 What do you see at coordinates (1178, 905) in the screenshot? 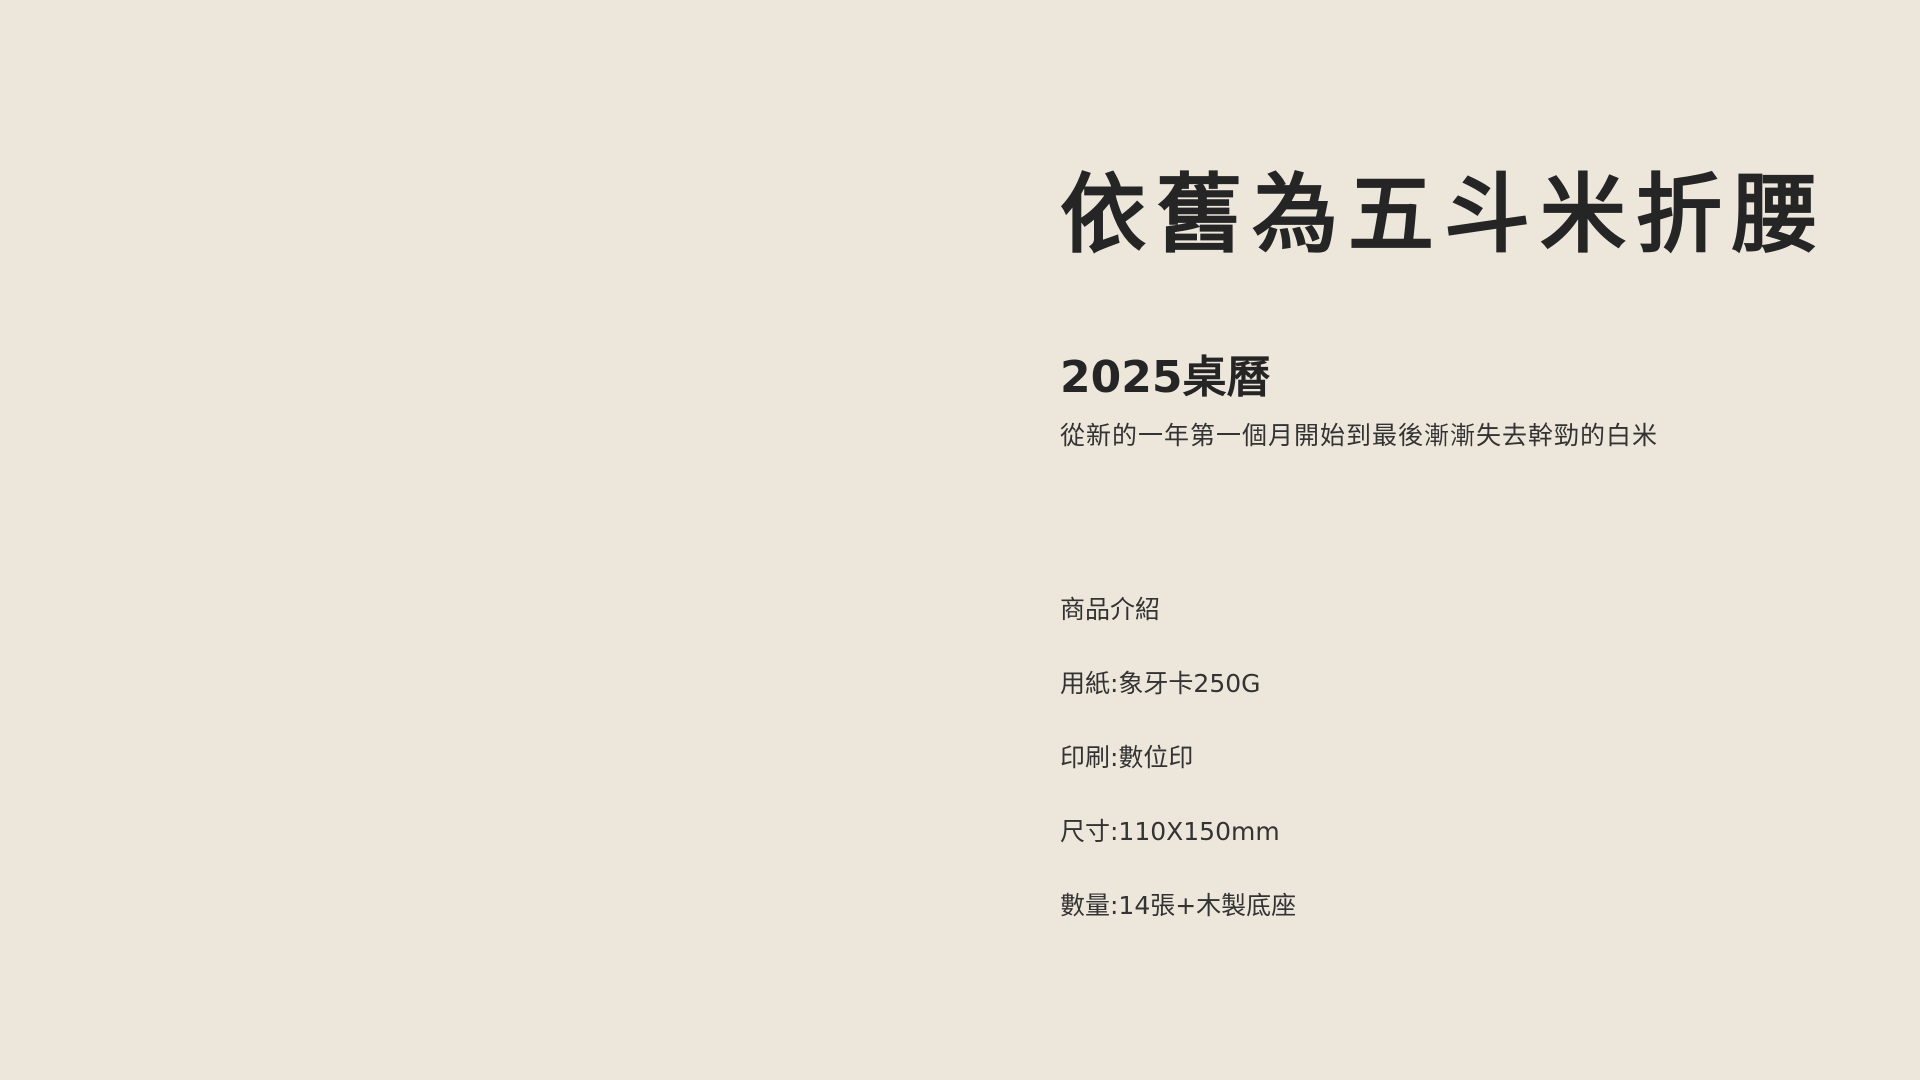
I see `spec-quantity: 數量:14張+木製底座` at bounding box center [1178, 905].